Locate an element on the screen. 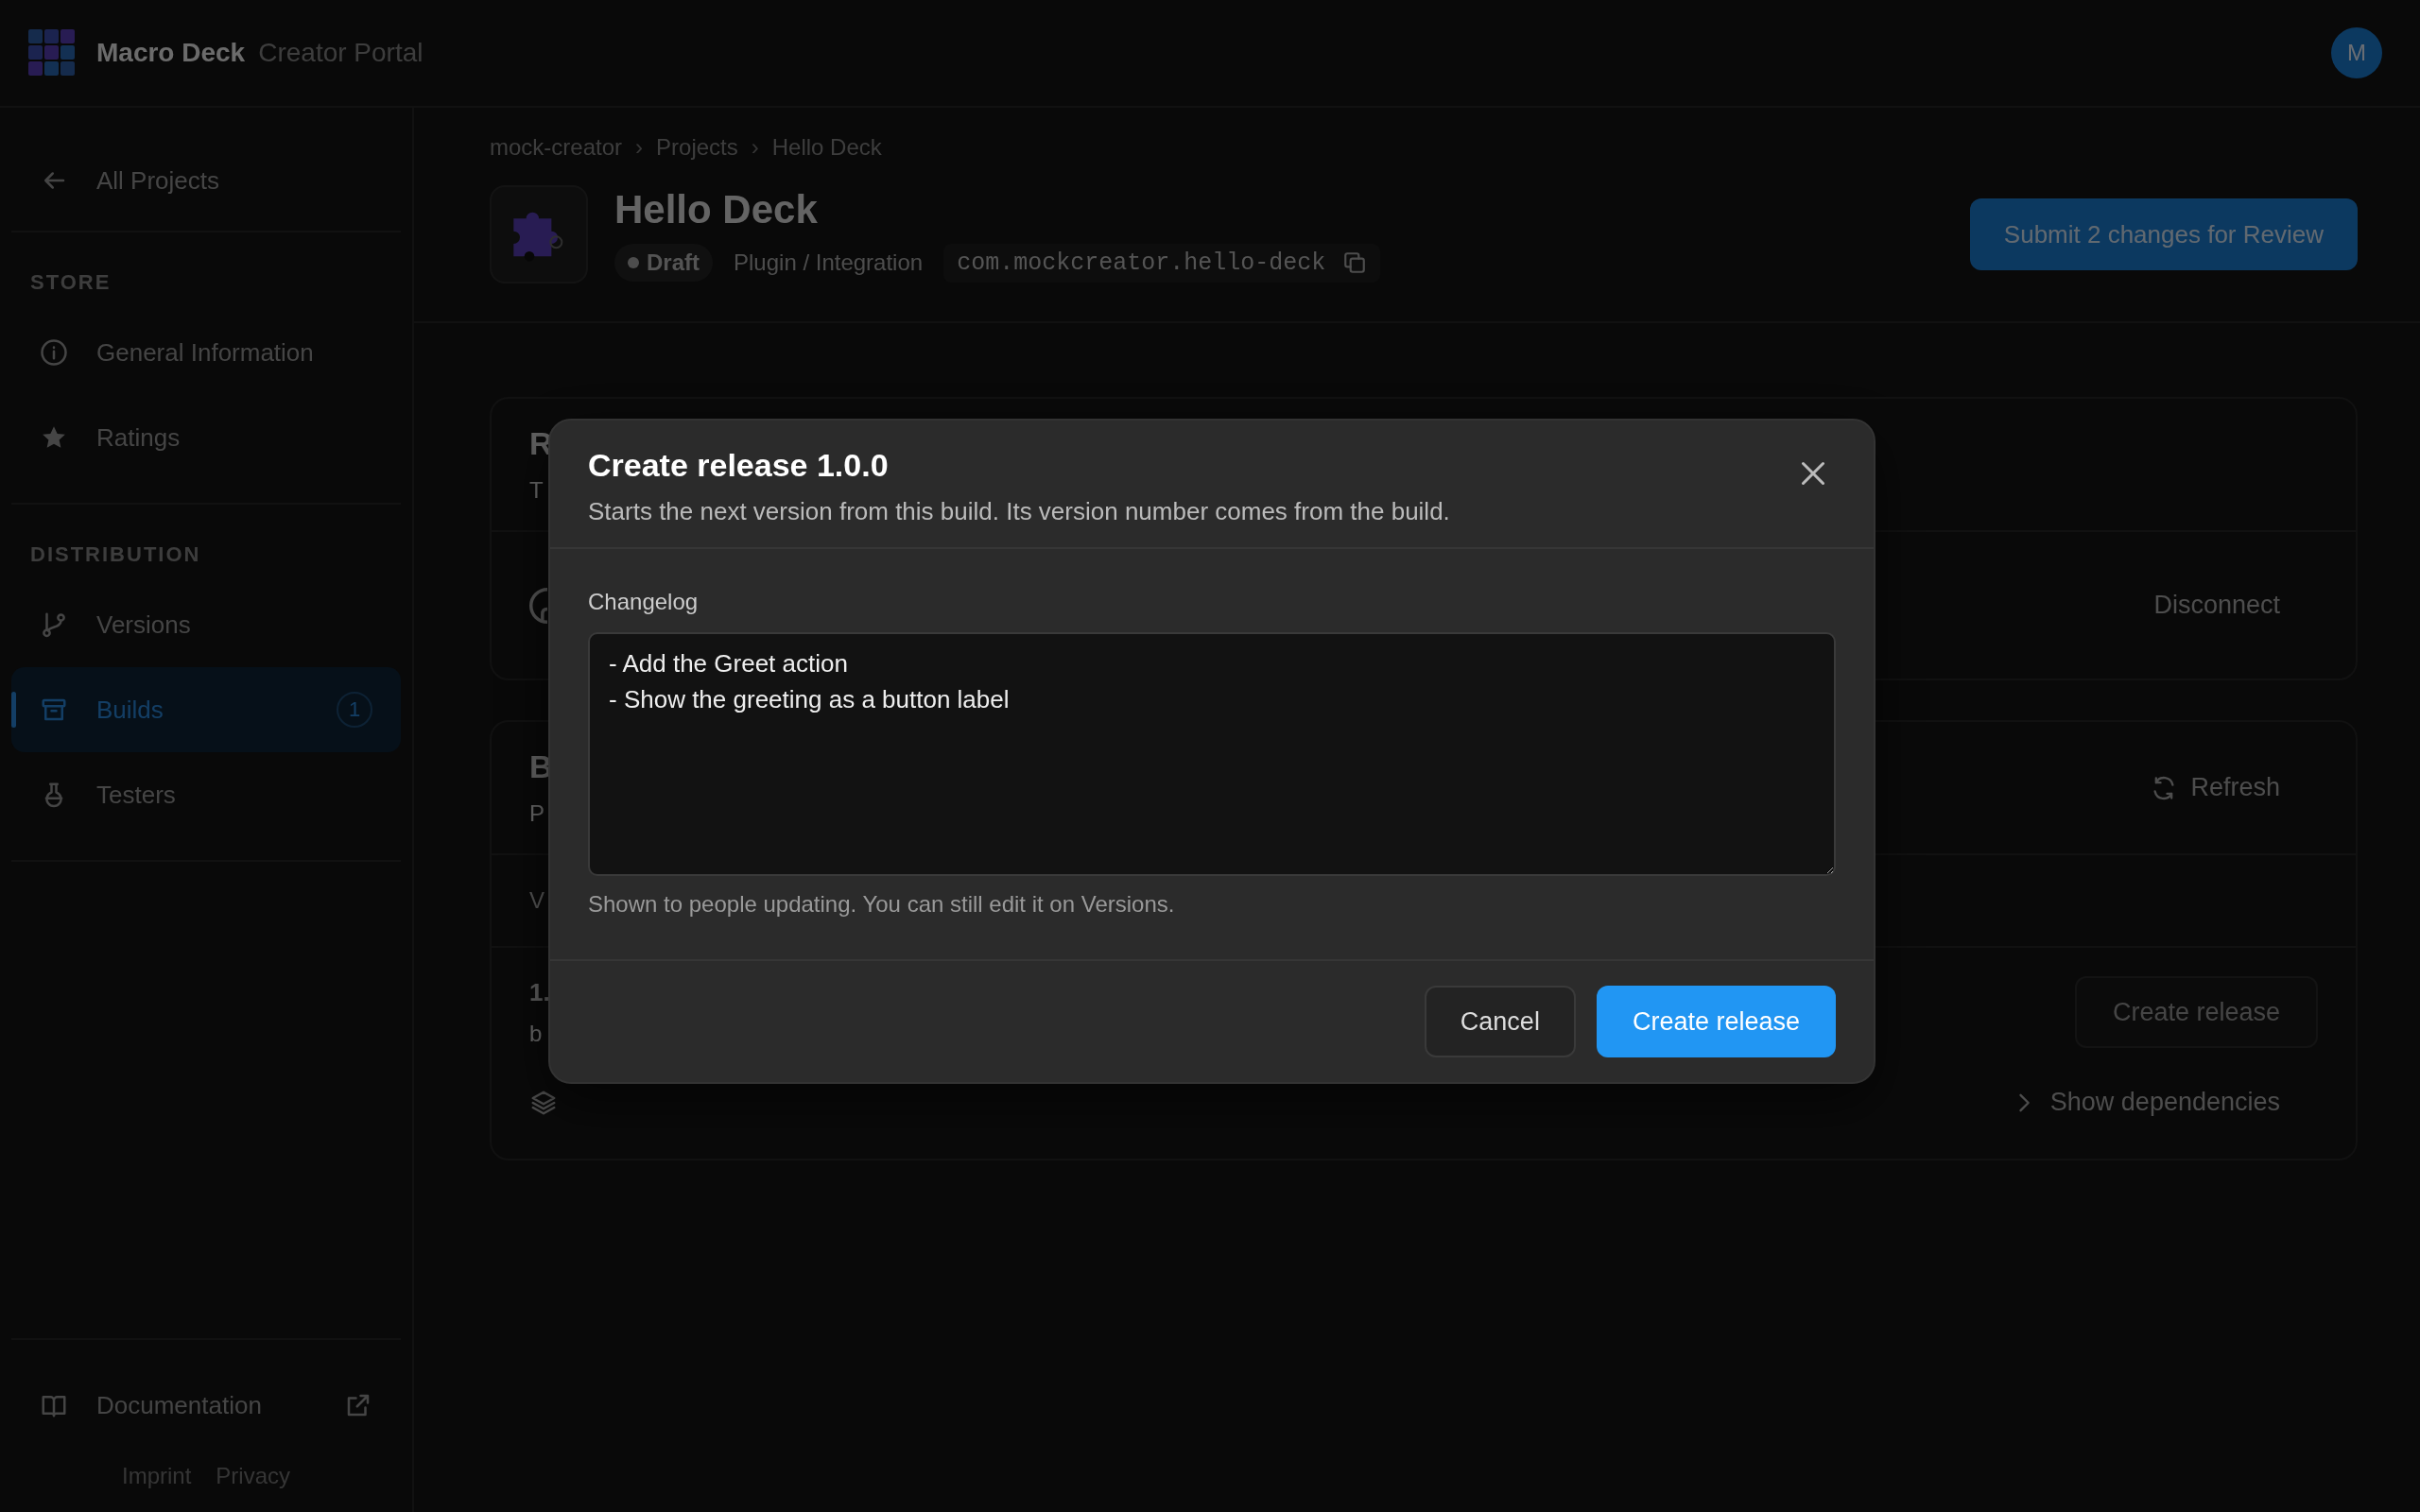 This screenshot has width=2420, height=1512. avatar: M is located at coordinates (2356, 52).